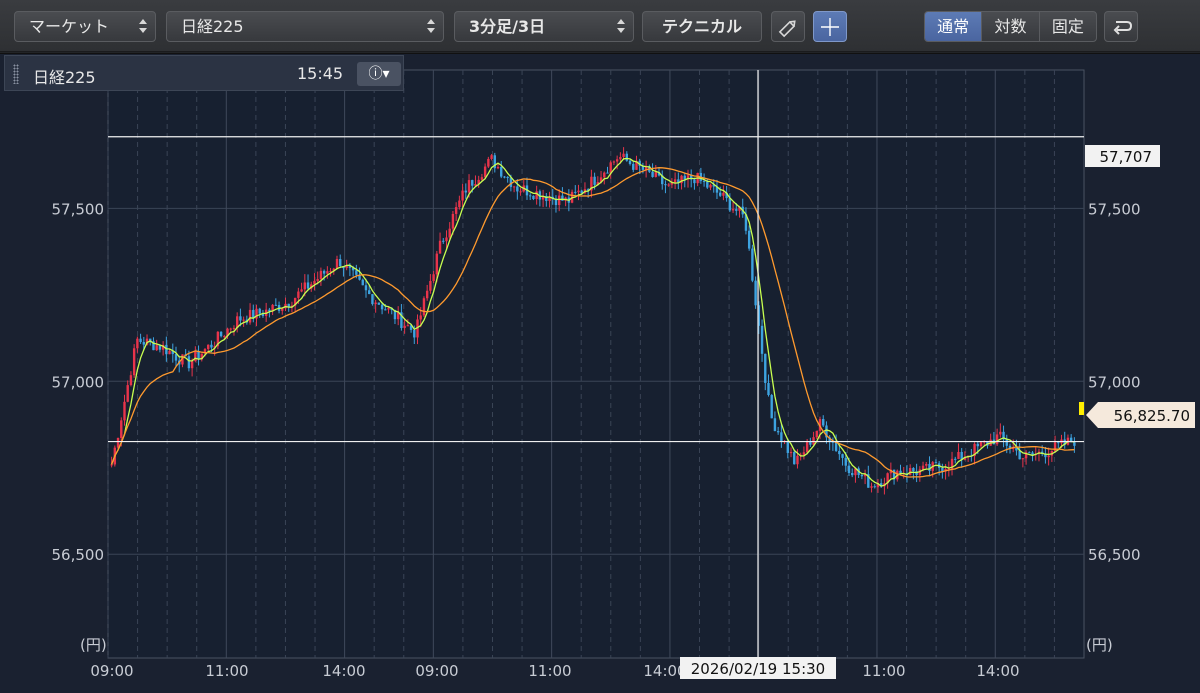  I want to click on last-price: 56,825.70, so click(1152, 416).